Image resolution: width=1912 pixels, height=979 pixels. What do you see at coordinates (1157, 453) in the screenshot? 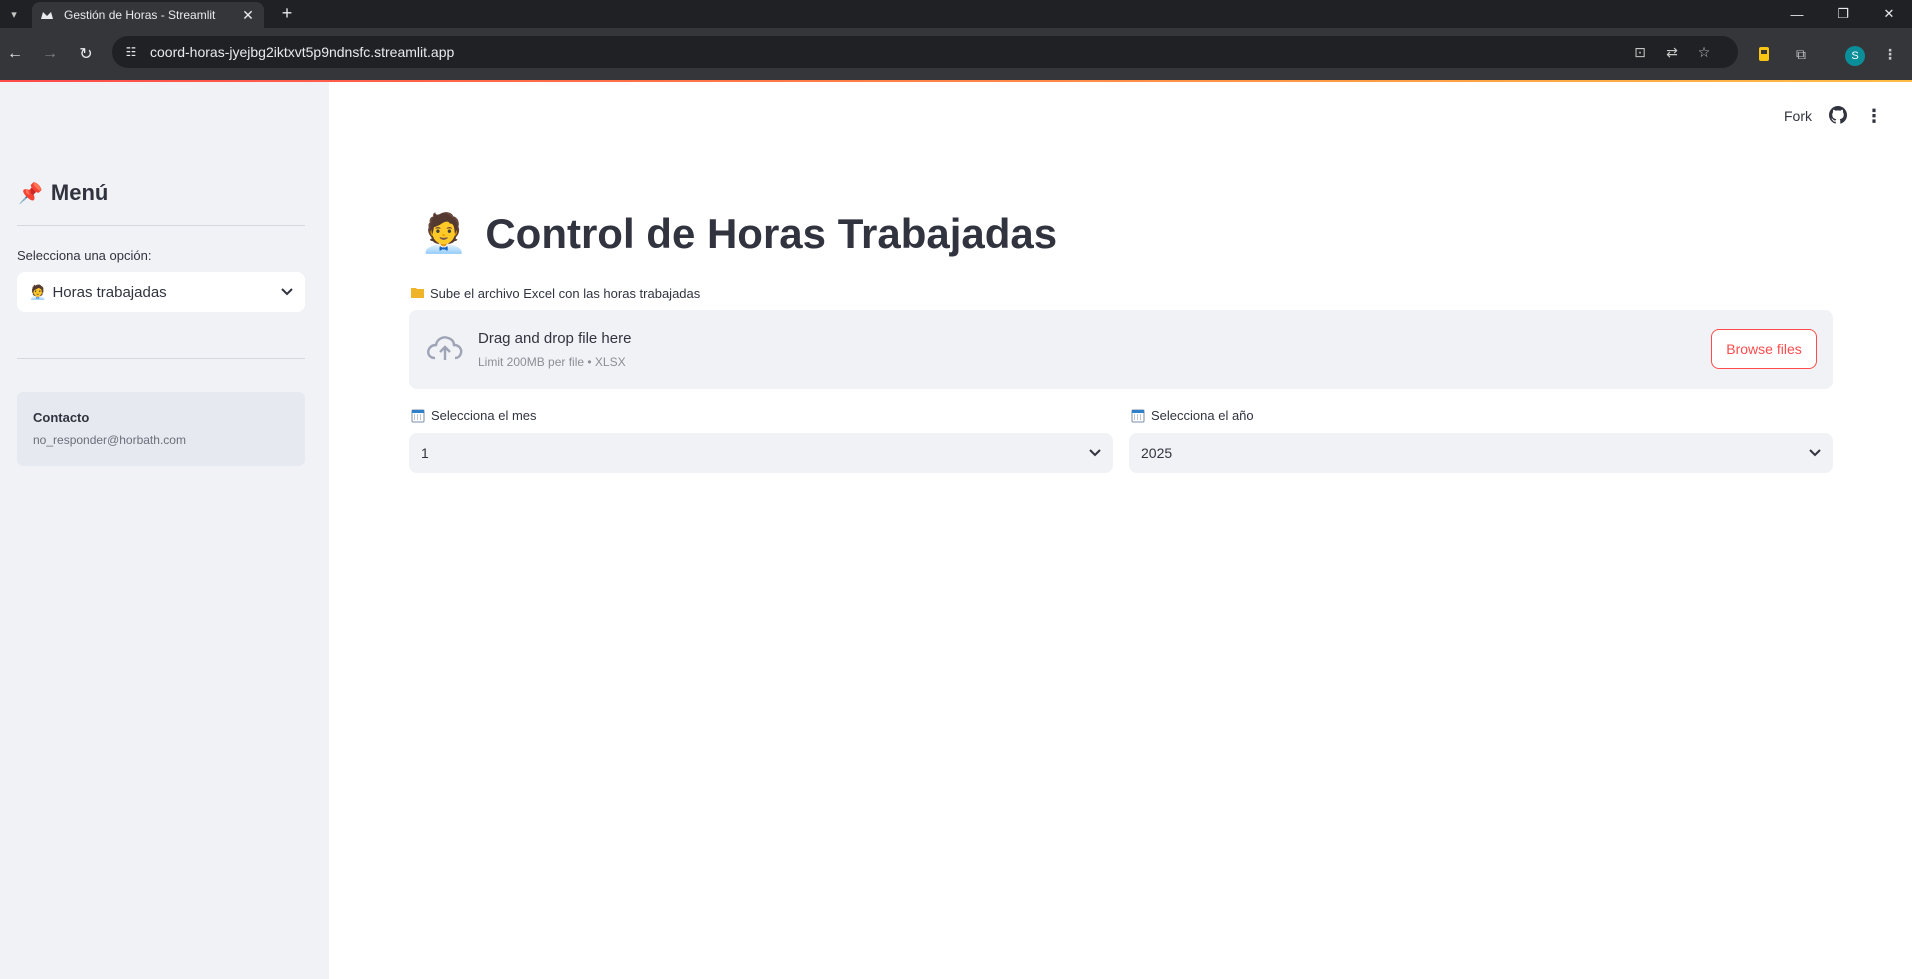
I see `year-value: 2025` at bounding box center [1157, 453].